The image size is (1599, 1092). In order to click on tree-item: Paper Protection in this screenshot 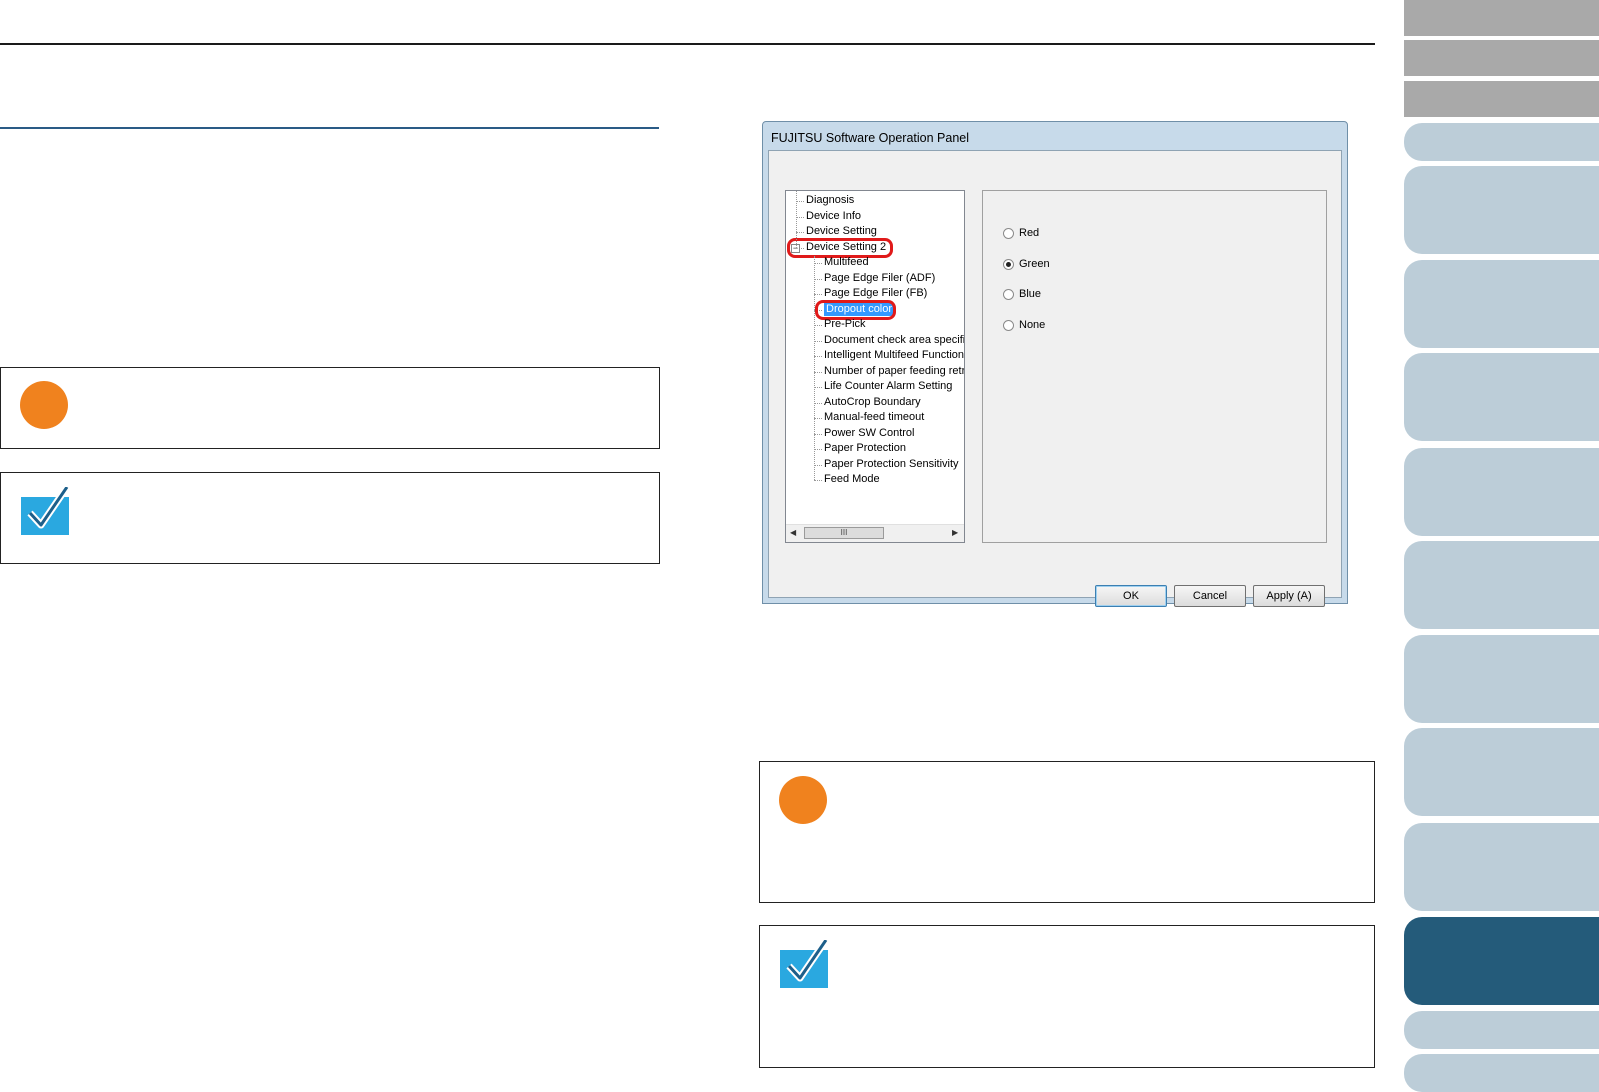, I will do `click(865, 448)`.